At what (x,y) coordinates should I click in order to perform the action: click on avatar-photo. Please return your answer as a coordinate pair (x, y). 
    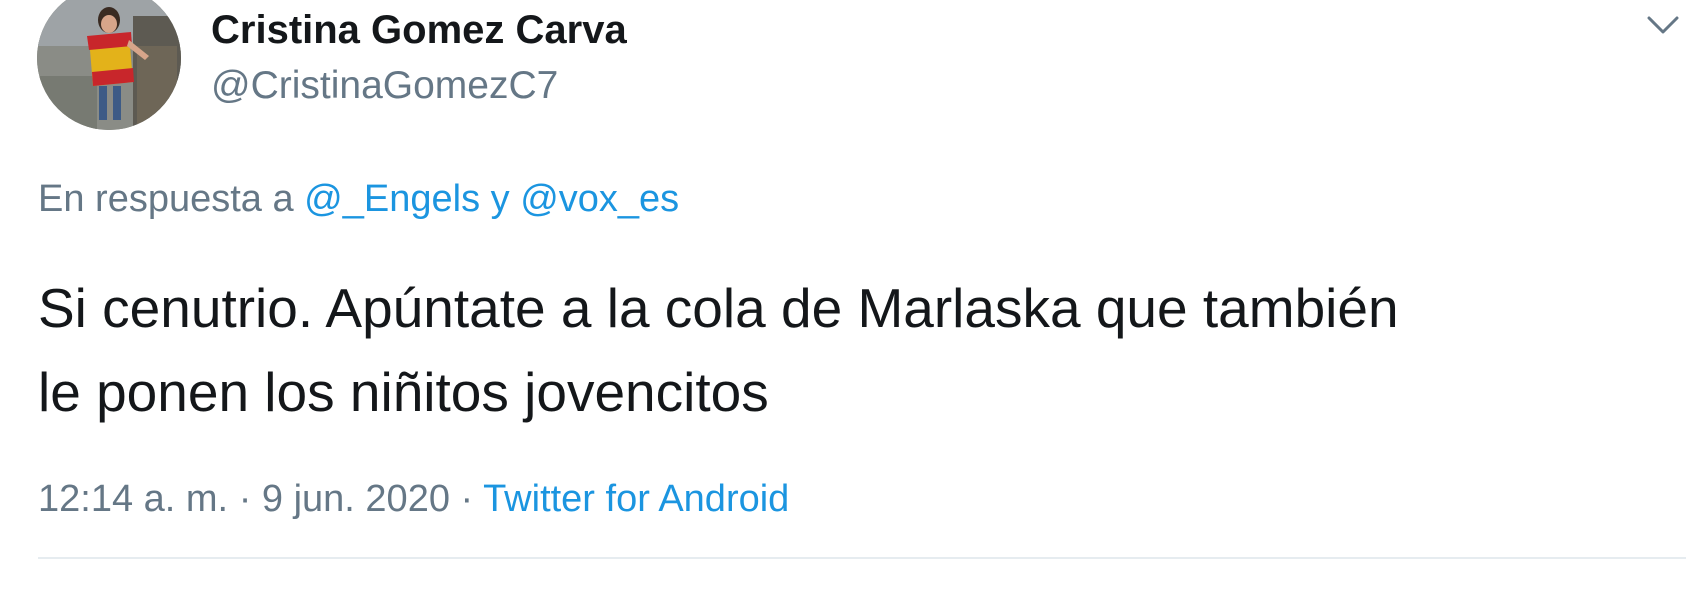
    Looking at the image, I should click on (109, 65).